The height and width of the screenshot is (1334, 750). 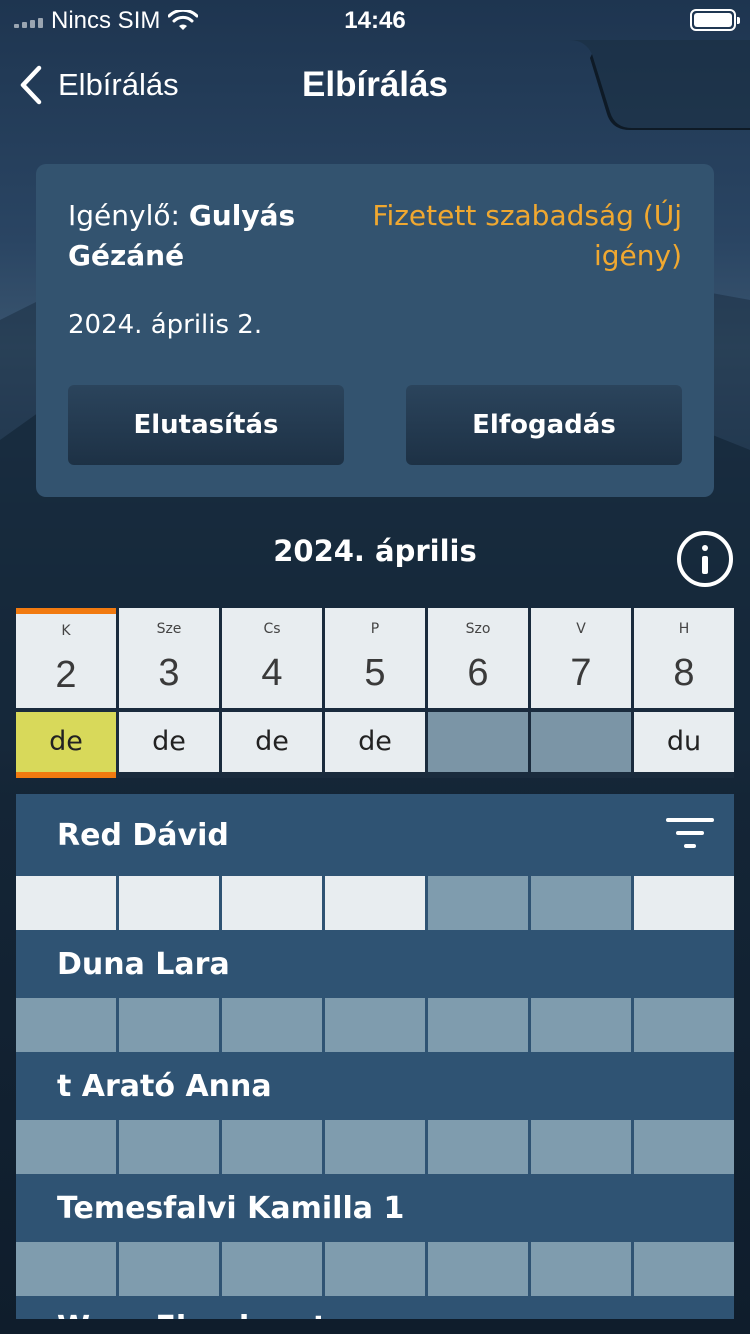 I want to click on request-type: Fizetett szabadság (Új igény), so click(x=527, y=235).